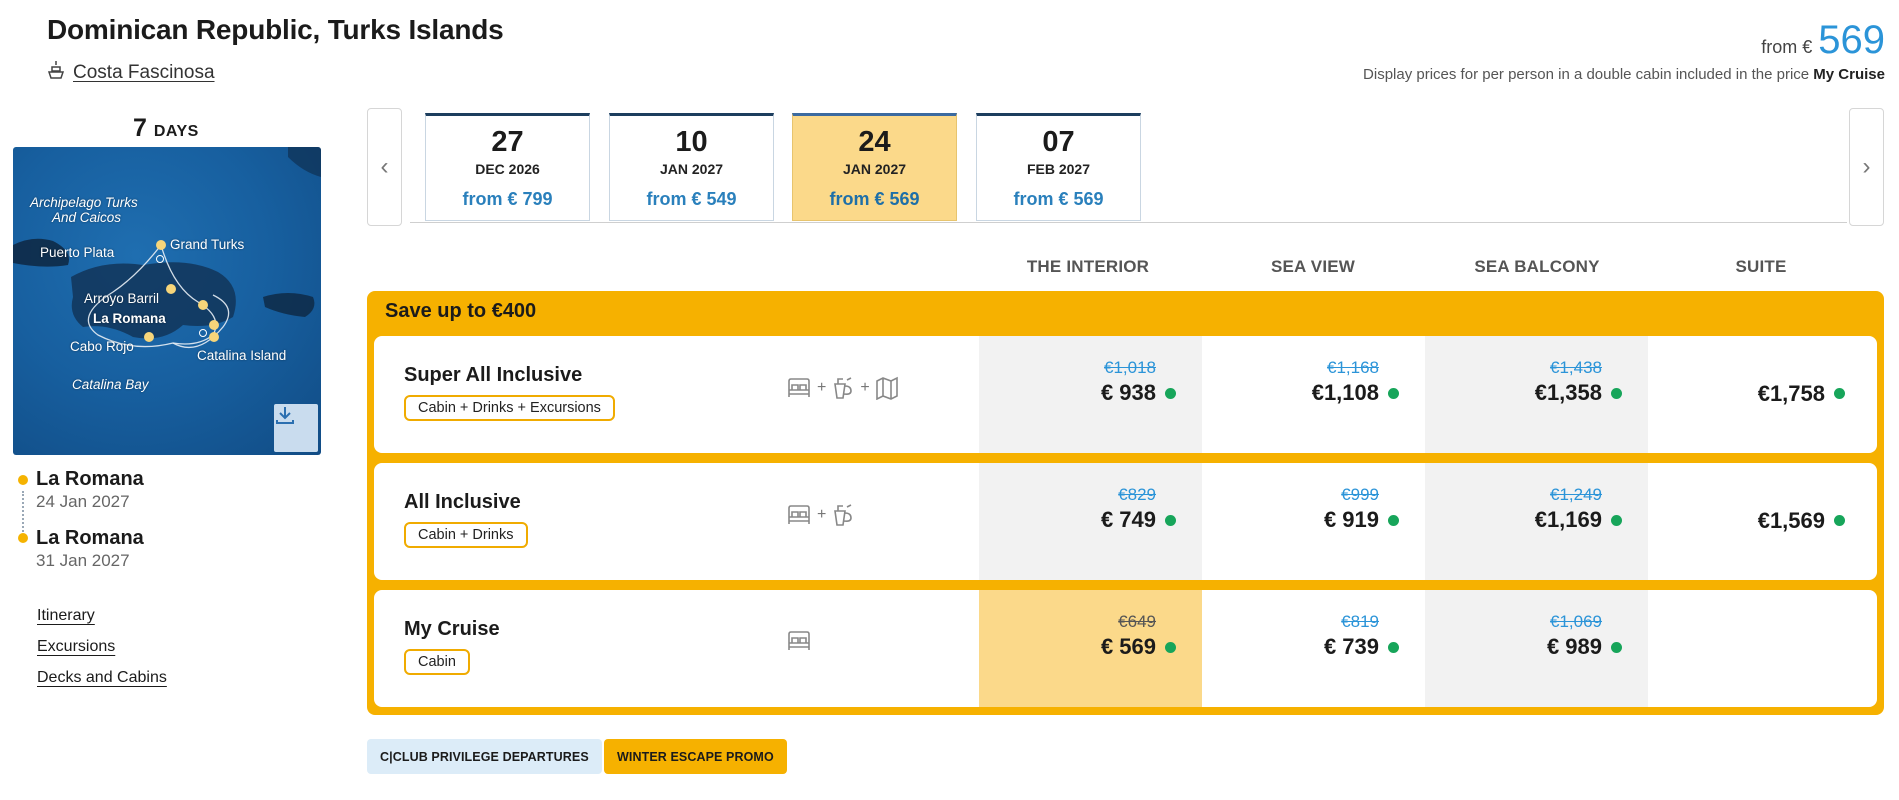 The height and width of the screenshot is (800, 1899). Describe the element at coordinates (90, 479) in the screenshot. I see `departure-port: La Romana` at that location.